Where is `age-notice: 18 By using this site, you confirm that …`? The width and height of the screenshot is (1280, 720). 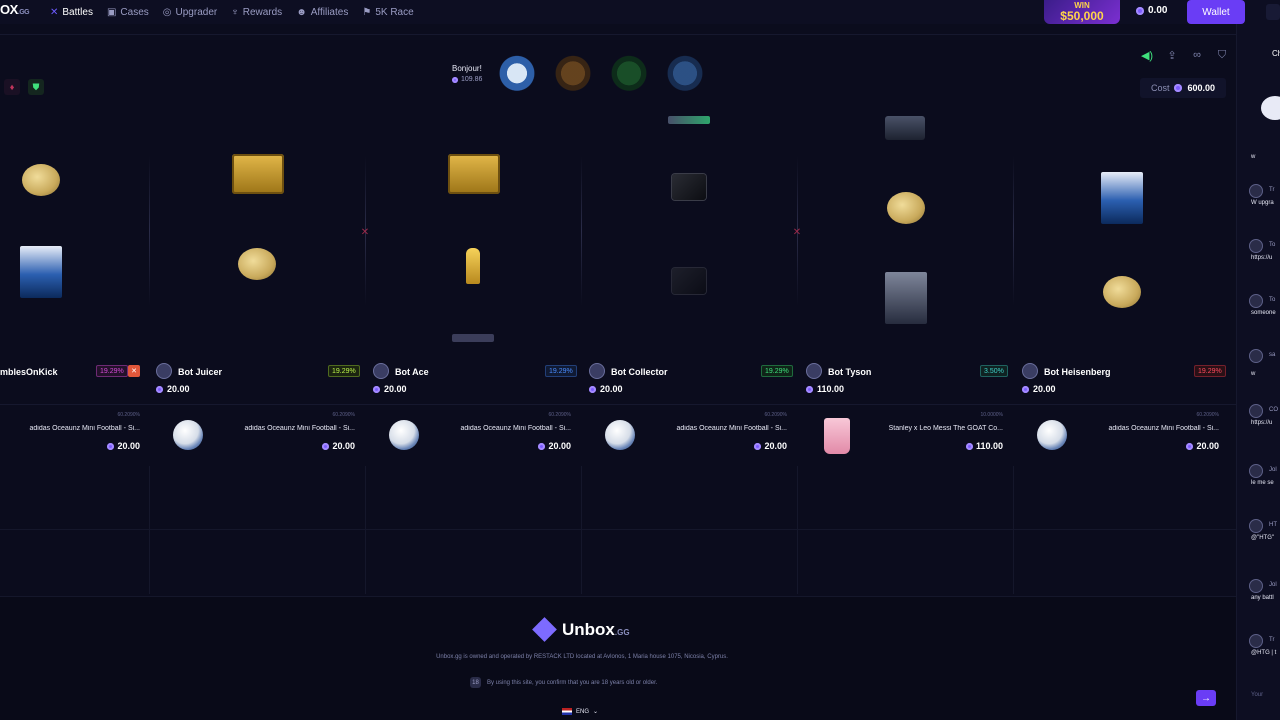 age-notice: 18 By using this site, you confirm that … is located at coordinates (563, 682).